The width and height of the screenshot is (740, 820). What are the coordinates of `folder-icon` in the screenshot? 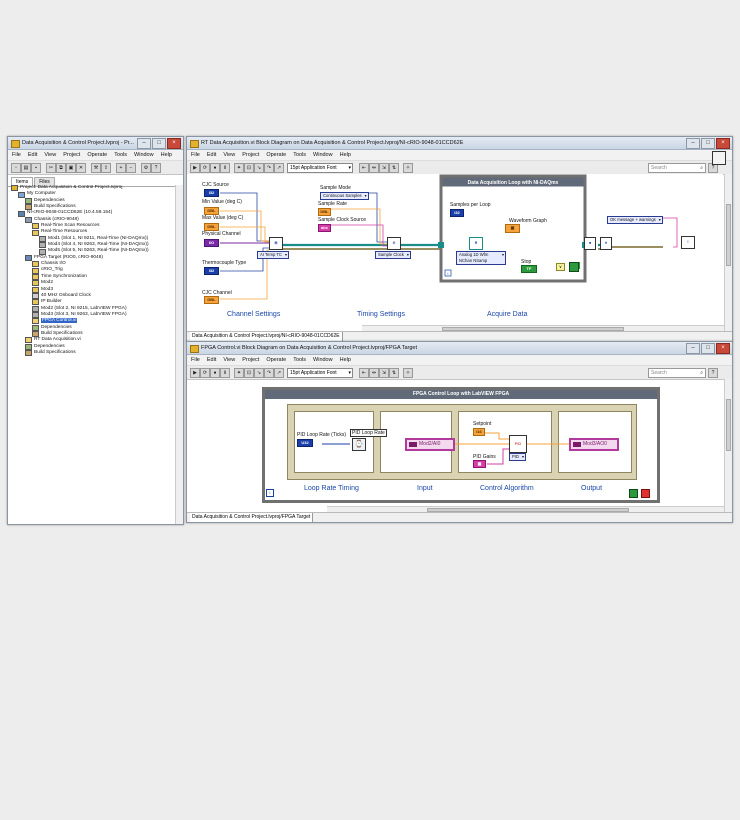 It's located at (35, 283).